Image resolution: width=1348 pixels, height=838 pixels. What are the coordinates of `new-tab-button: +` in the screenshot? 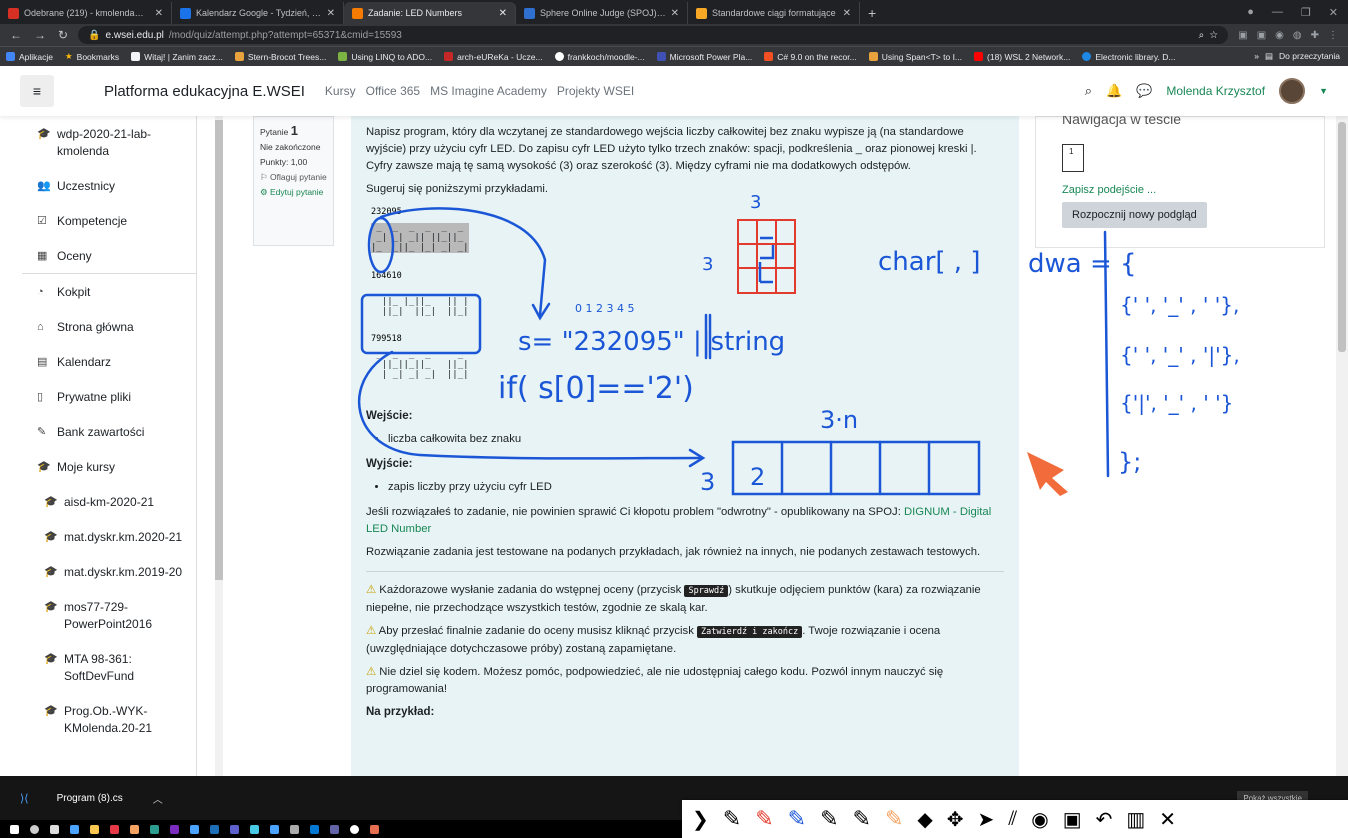 It's located at (872, 14).